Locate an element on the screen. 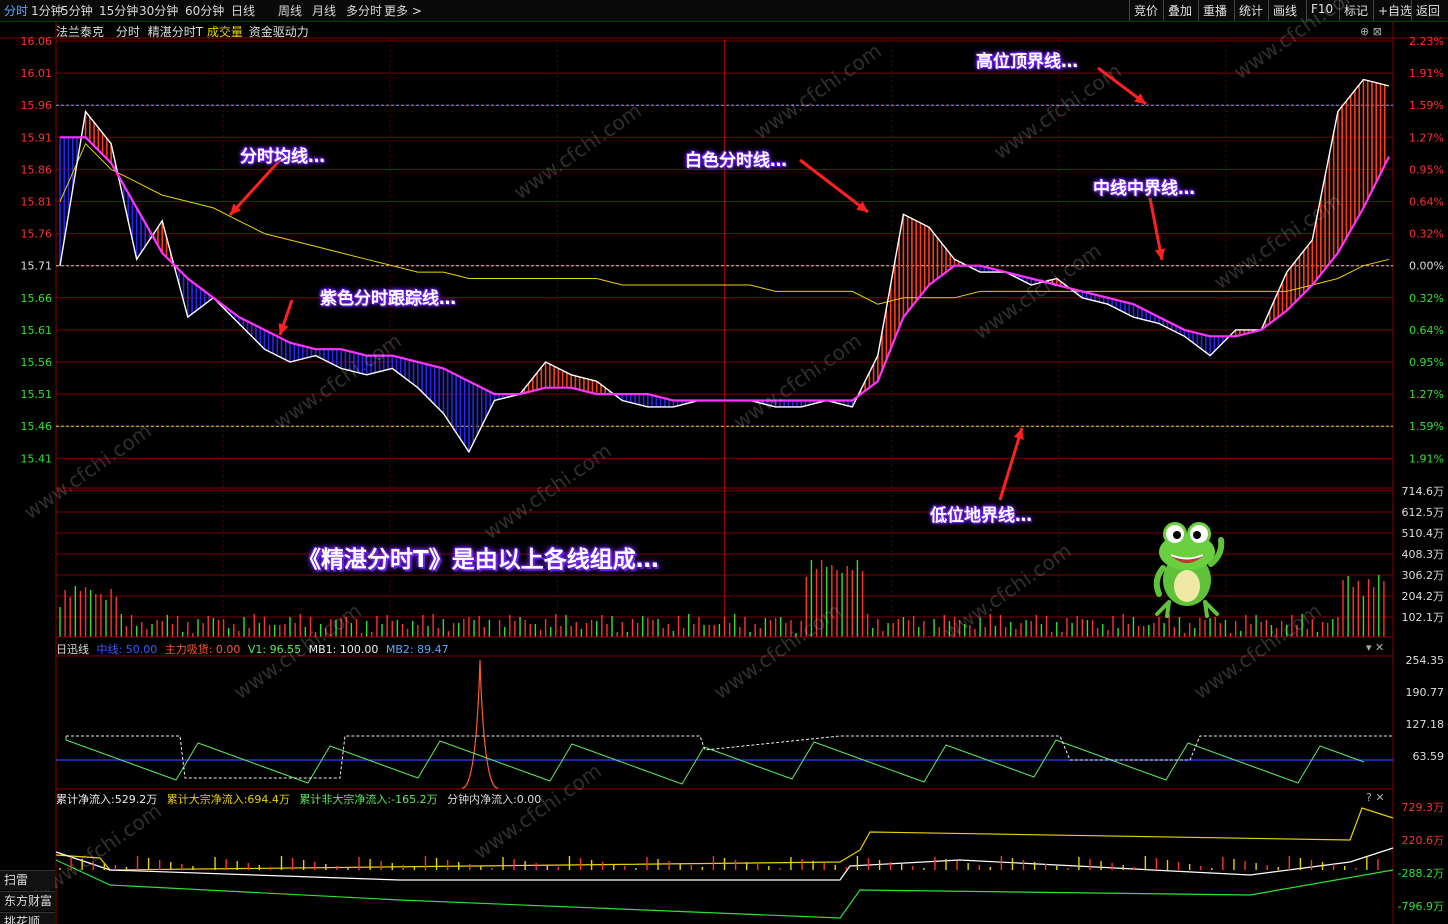 This screenshot has width=1448, height=924. panel3-small: 累计非大宗净流入:-165.2万 is located at coordinates (368, 799).